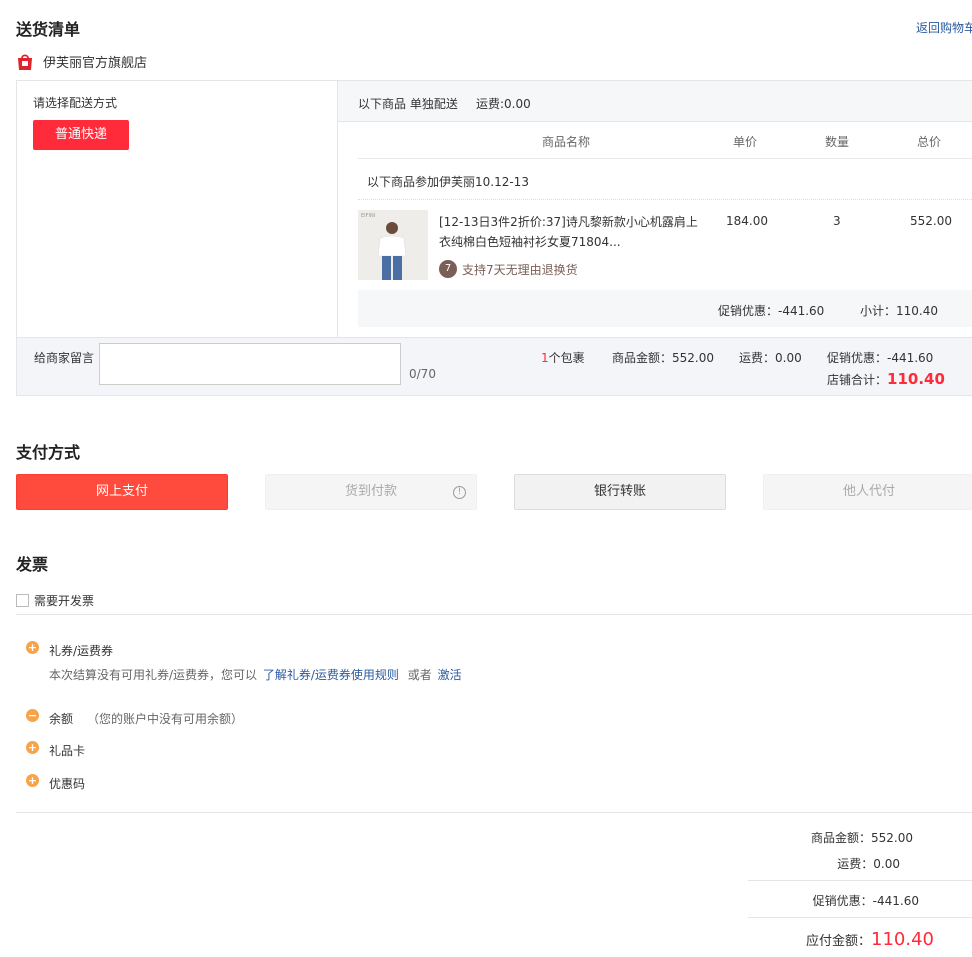 The image size is (972, 957). What do you see at coordinates (929, 142) in the screenshot?
I see `col-header-total: 总价` at bounding box center [929, 142].